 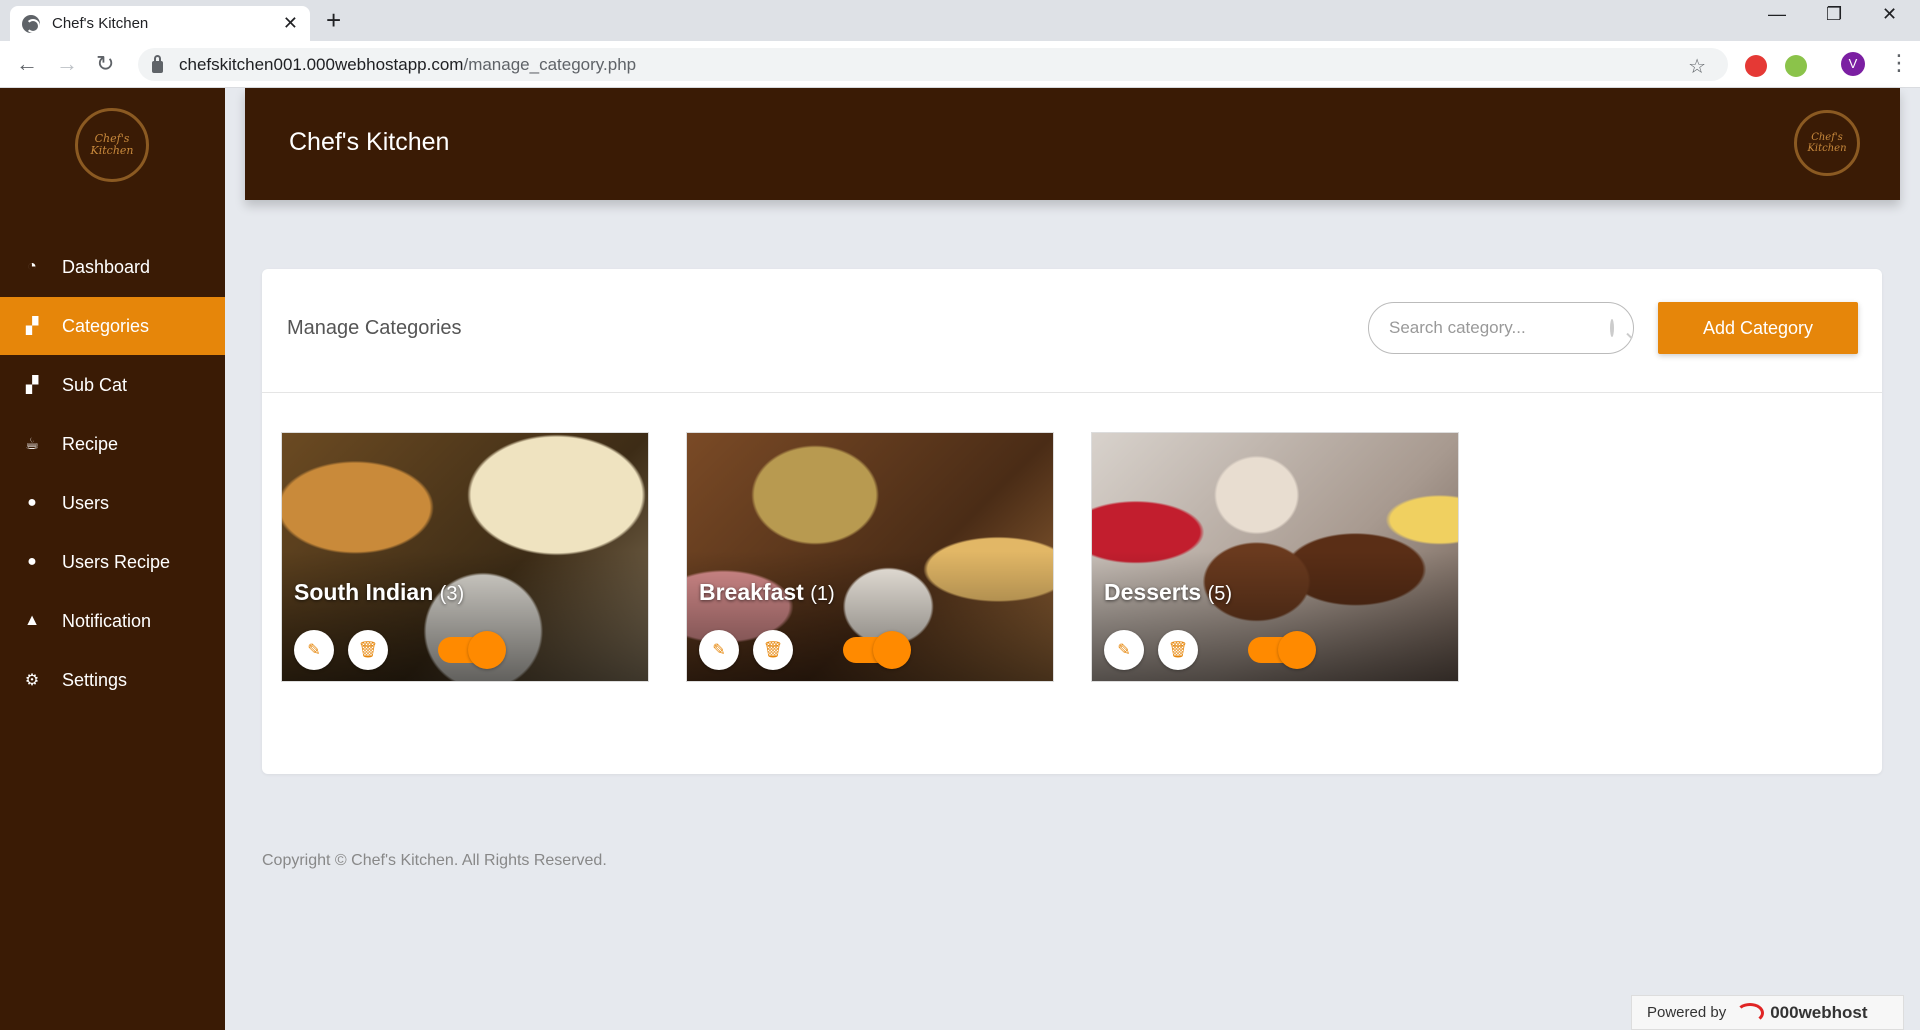 I want to click on minimize-icon: —, so click(x=1777, y=14).